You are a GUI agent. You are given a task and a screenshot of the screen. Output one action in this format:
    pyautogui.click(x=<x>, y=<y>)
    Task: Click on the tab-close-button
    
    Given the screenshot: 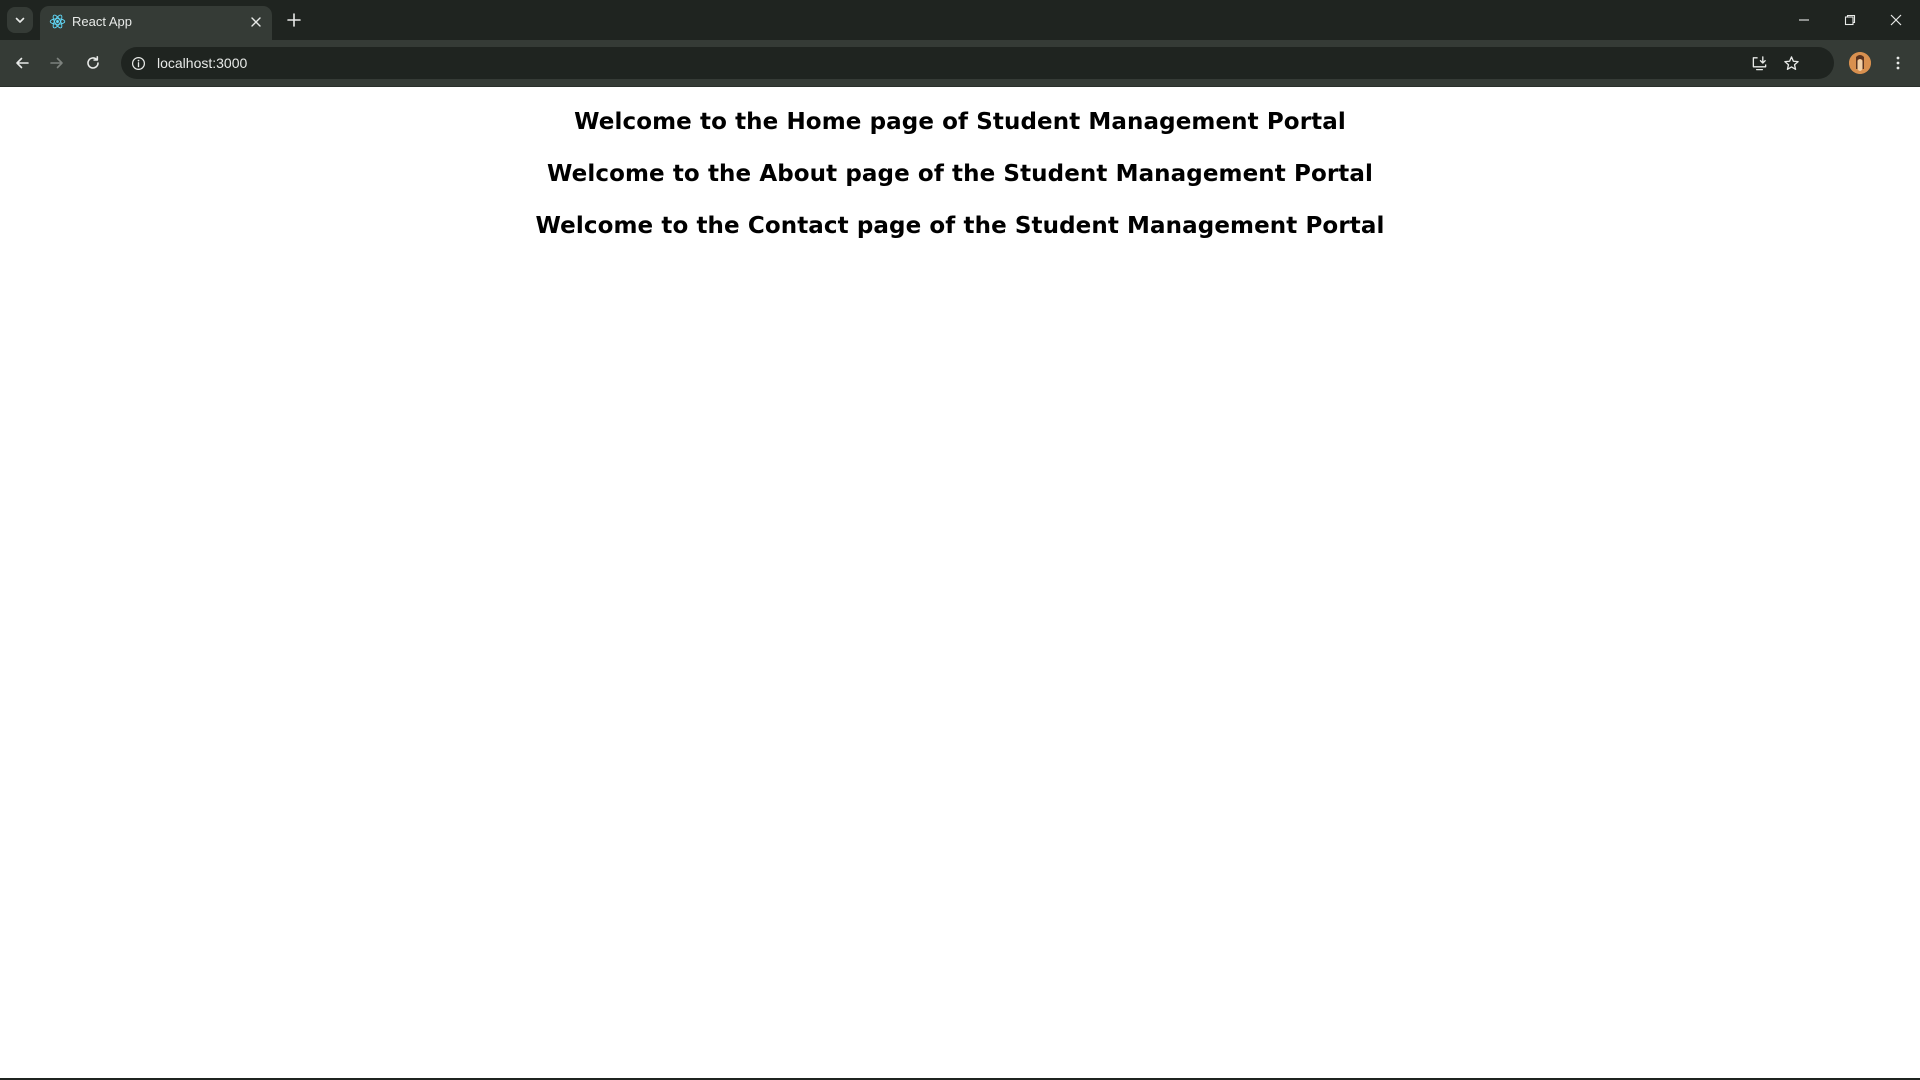 What is the action you would take?
    pyautogui.click(x=256, y=22)
    